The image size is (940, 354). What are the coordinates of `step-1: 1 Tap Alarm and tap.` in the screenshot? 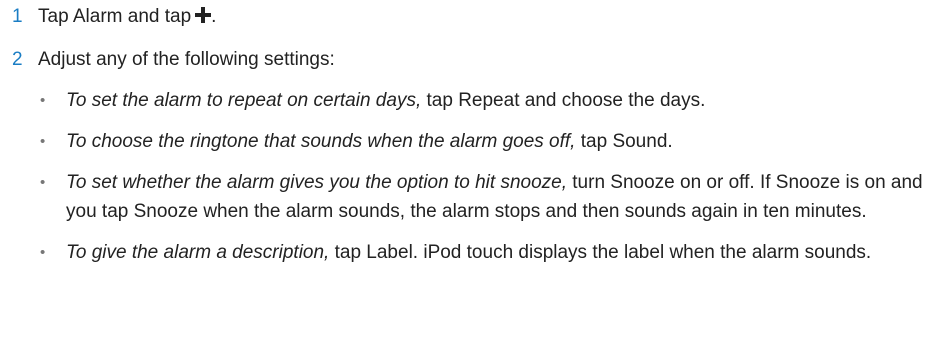 It's located at (114, 17).